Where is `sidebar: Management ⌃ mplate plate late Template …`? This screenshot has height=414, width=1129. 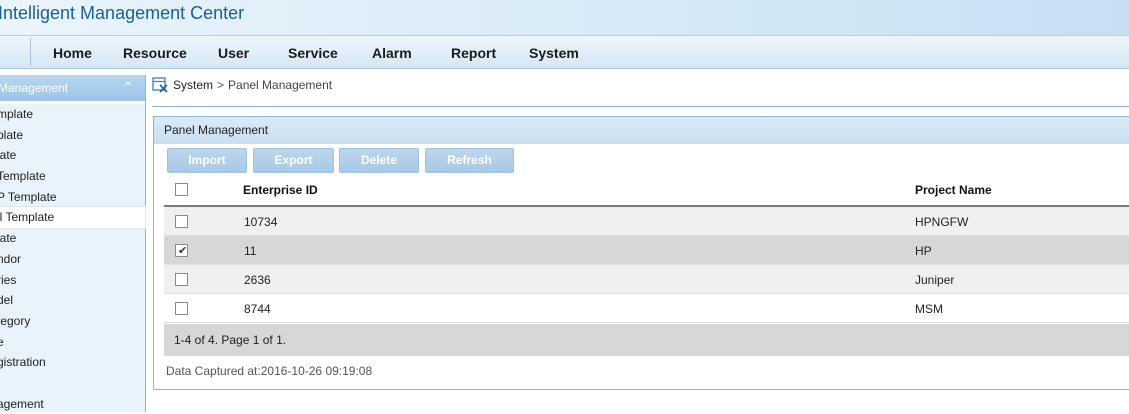 sidebar: Management ⌃ mplate plate late Template … is located at coordinates (73, 243).